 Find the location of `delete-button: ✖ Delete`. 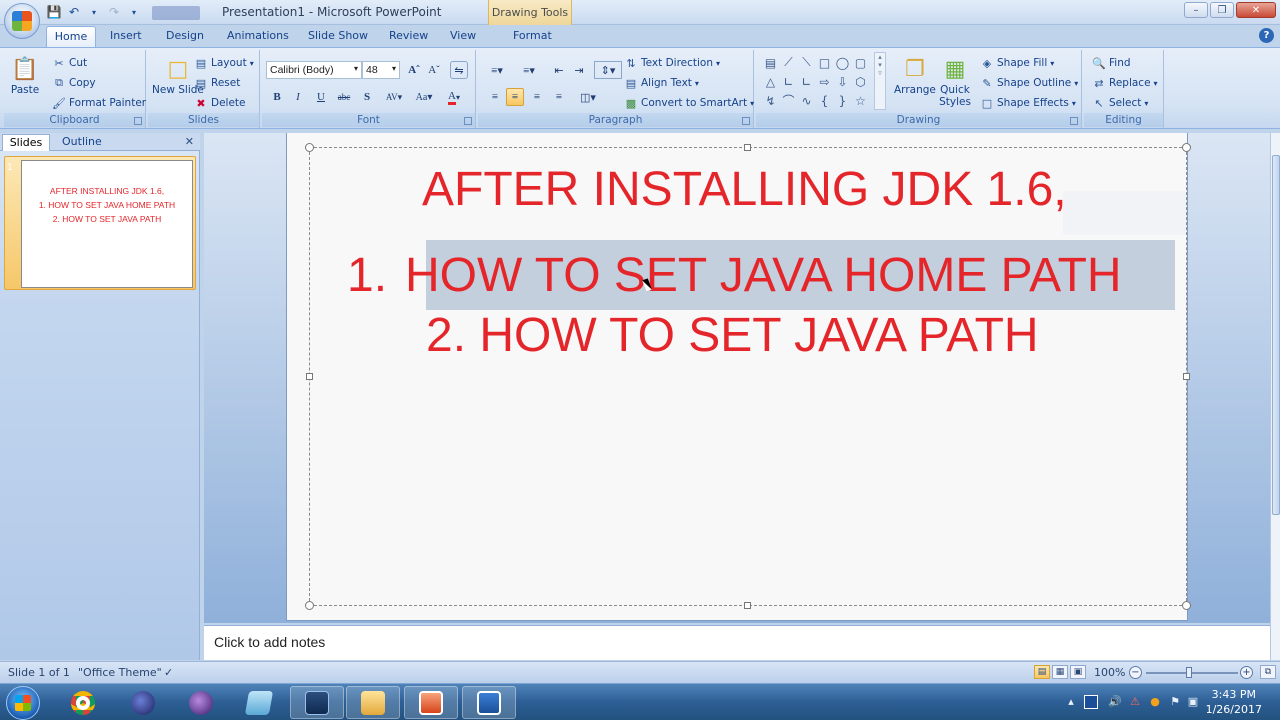

delete-button: ✖ Delete is located at coordinates (219, 103).